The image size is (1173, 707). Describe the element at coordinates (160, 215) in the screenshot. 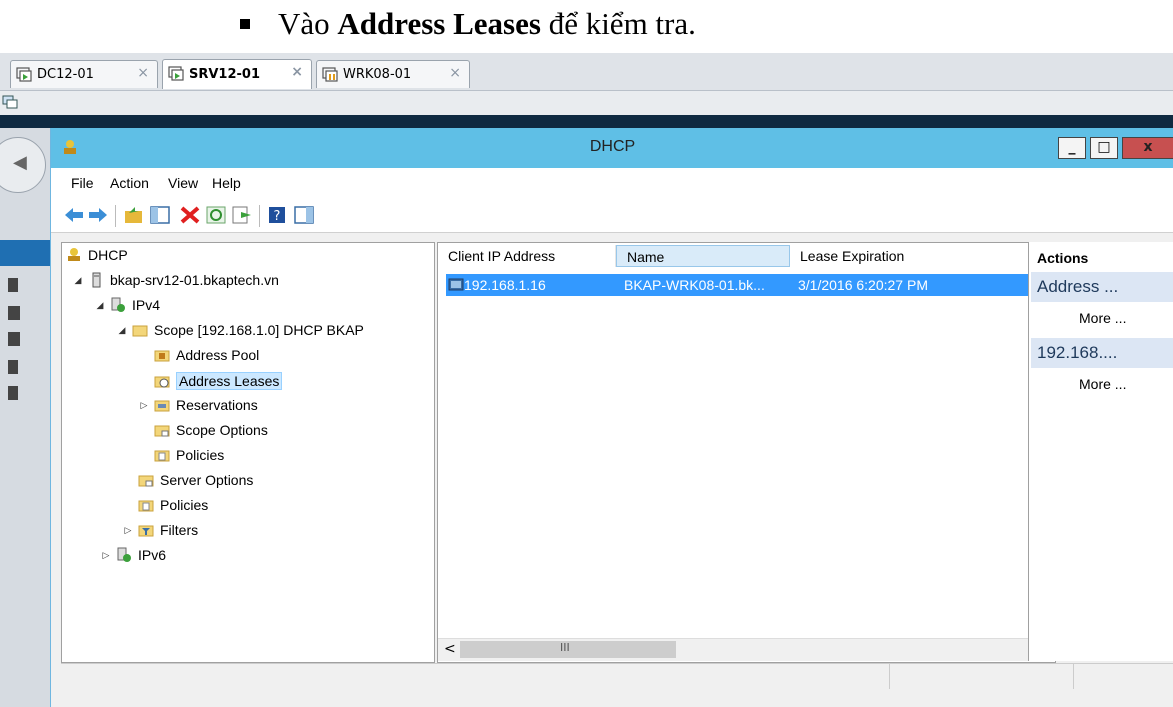

I see `show-hide-tree-icon` at that location.